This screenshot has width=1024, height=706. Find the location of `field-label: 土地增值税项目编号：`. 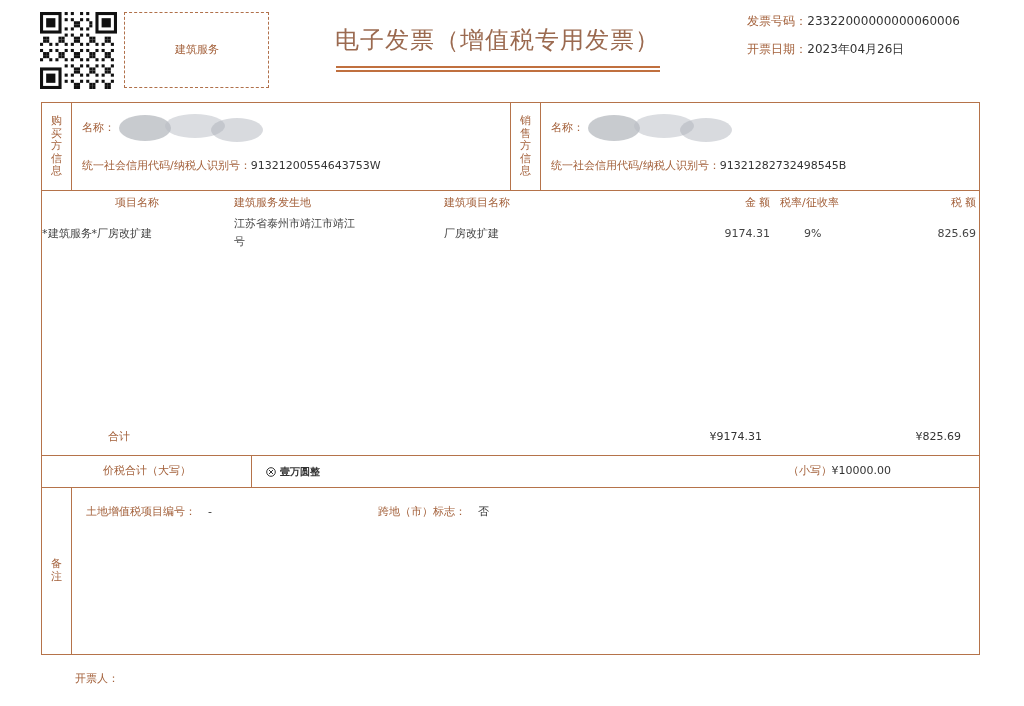

field-label: 土地增值税项目编号： is located at coordinates (141, 512).